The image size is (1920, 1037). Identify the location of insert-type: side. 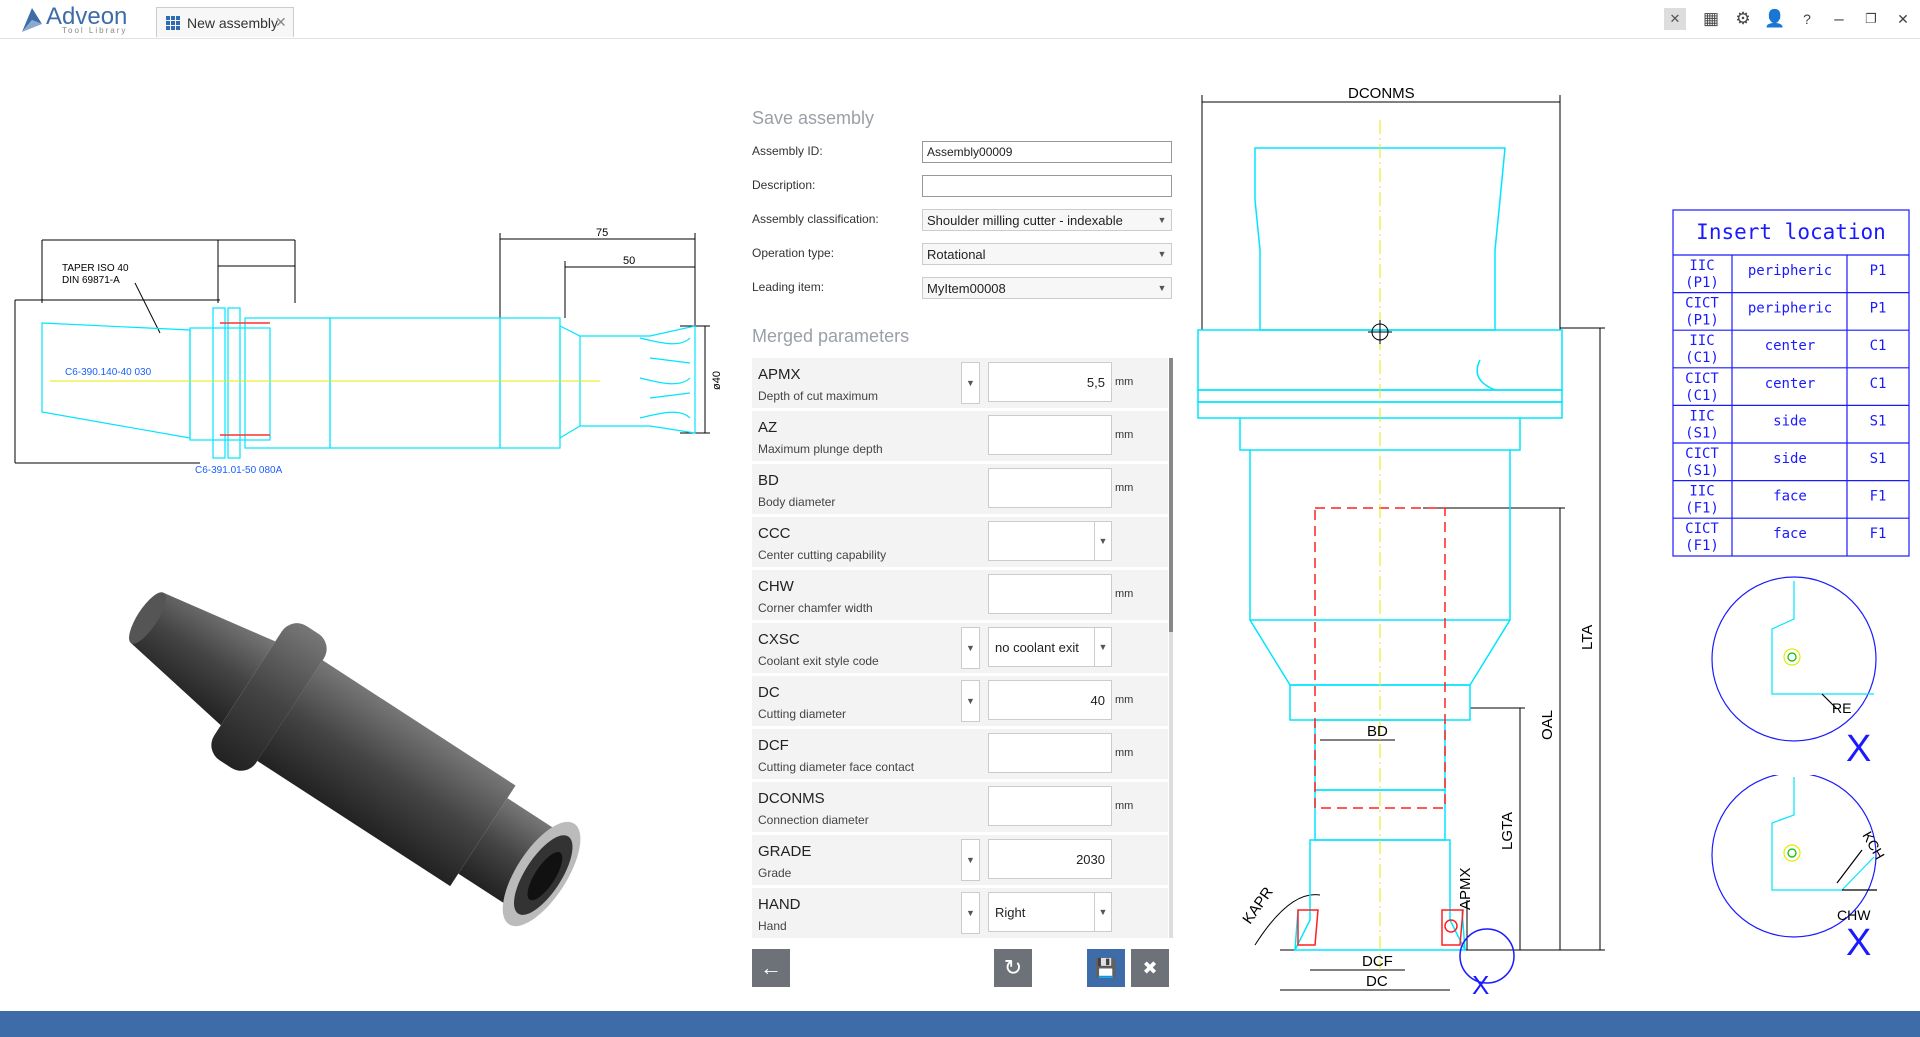
(1790, 421).